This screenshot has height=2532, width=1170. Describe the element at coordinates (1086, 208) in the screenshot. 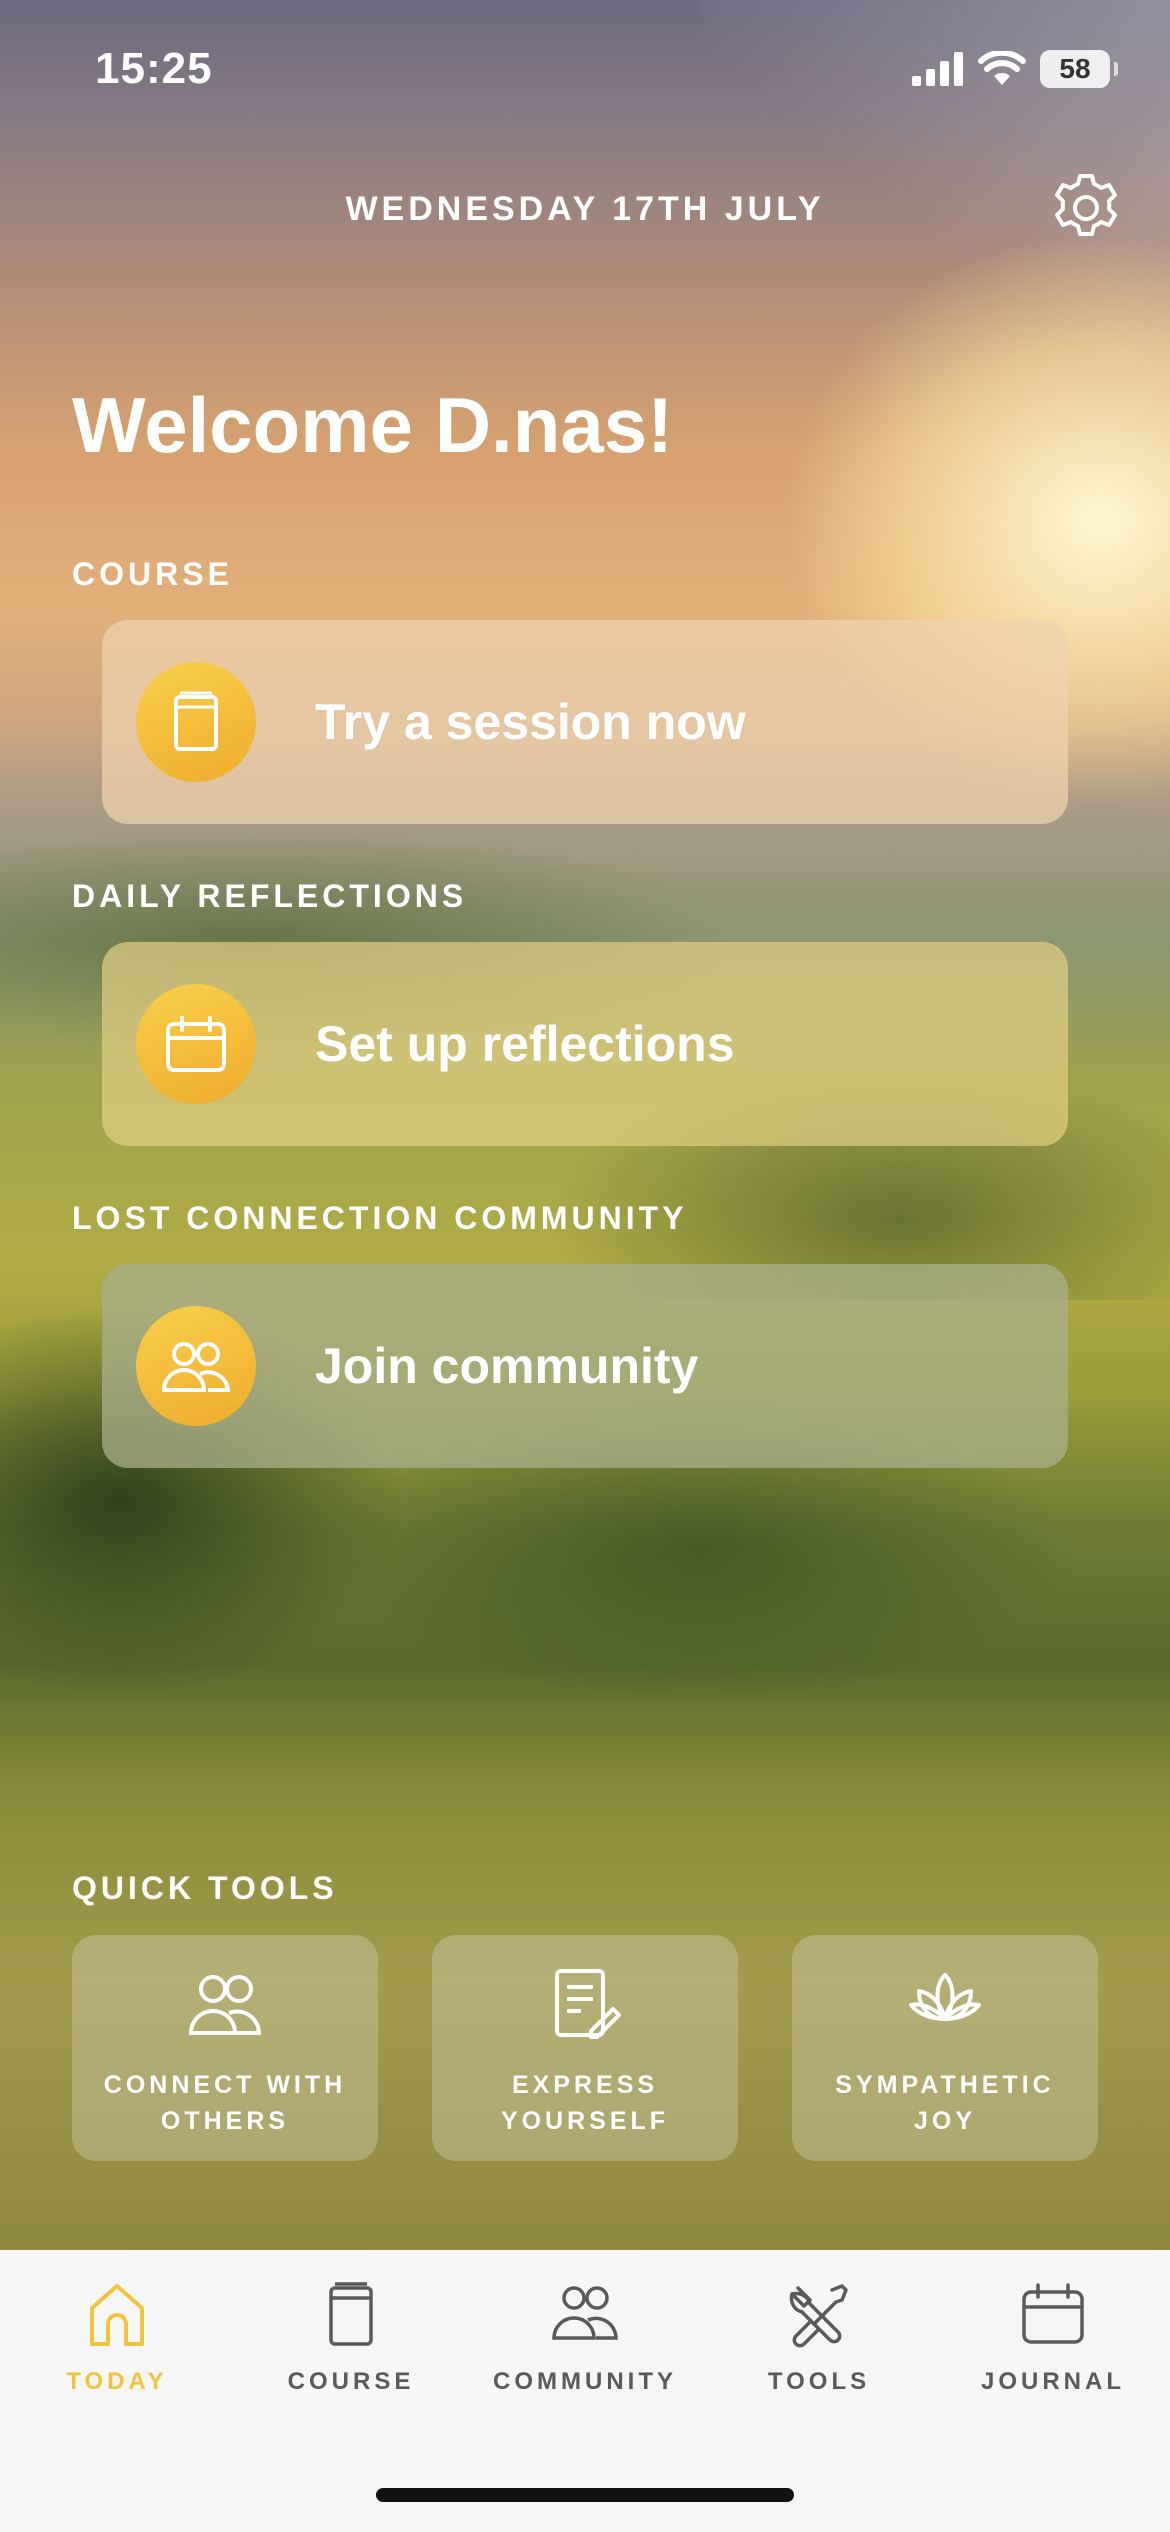

I see `settings-gear-icon` at that location.